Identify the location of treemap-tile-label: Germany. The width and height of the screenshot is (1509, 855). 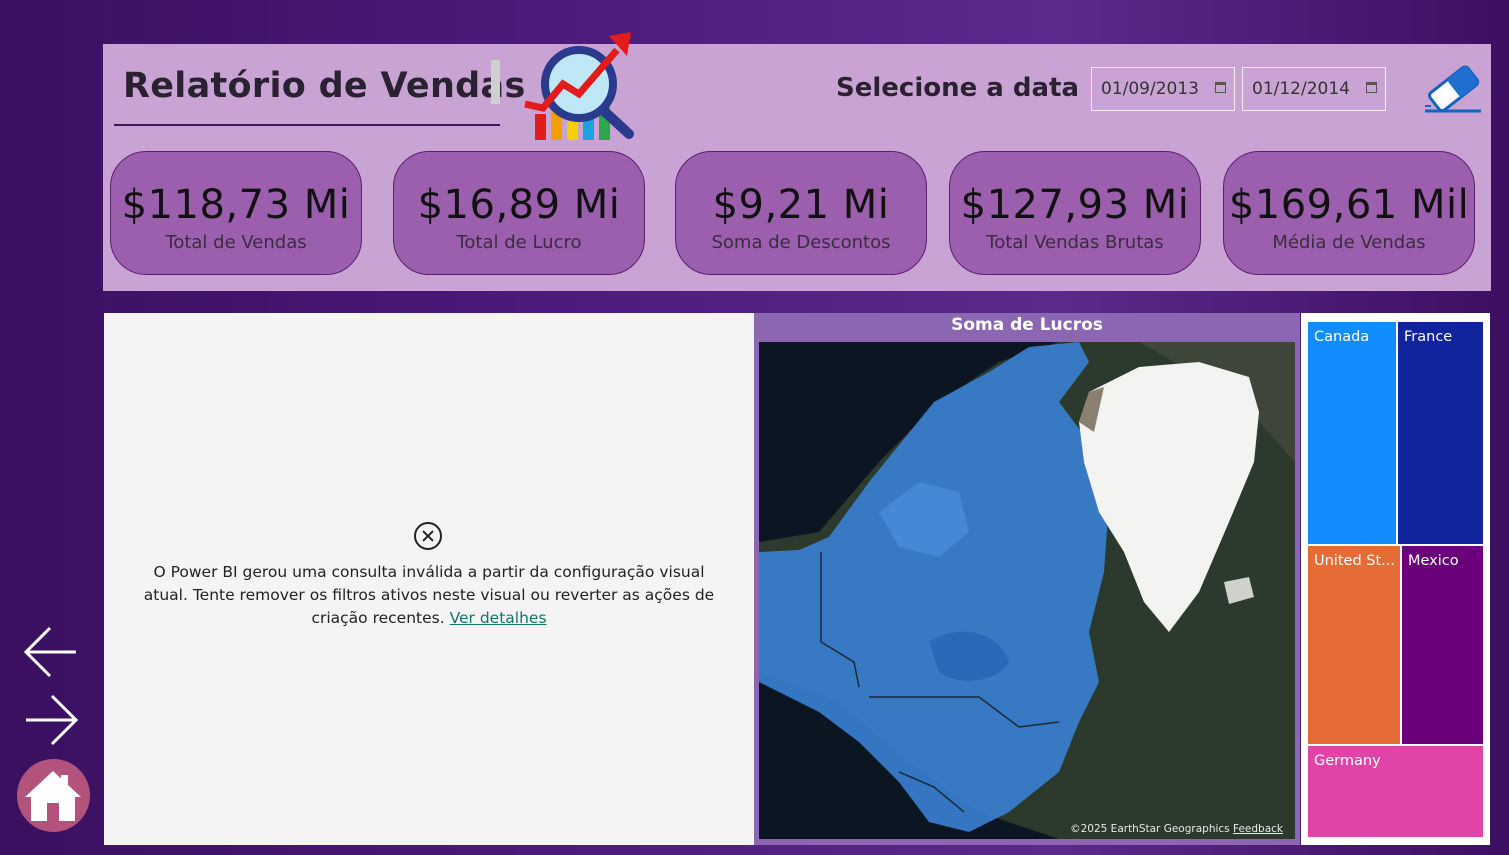
(1347, 761).